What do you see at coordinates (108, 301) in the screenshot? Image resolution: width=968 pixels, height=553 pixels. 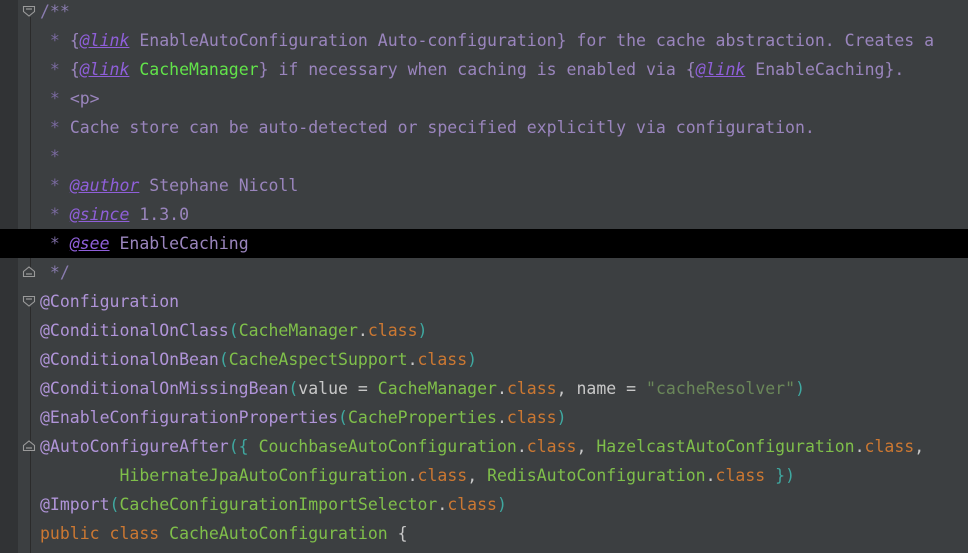 I see `code-line: @Configuration` at bounding box center [108, 301].